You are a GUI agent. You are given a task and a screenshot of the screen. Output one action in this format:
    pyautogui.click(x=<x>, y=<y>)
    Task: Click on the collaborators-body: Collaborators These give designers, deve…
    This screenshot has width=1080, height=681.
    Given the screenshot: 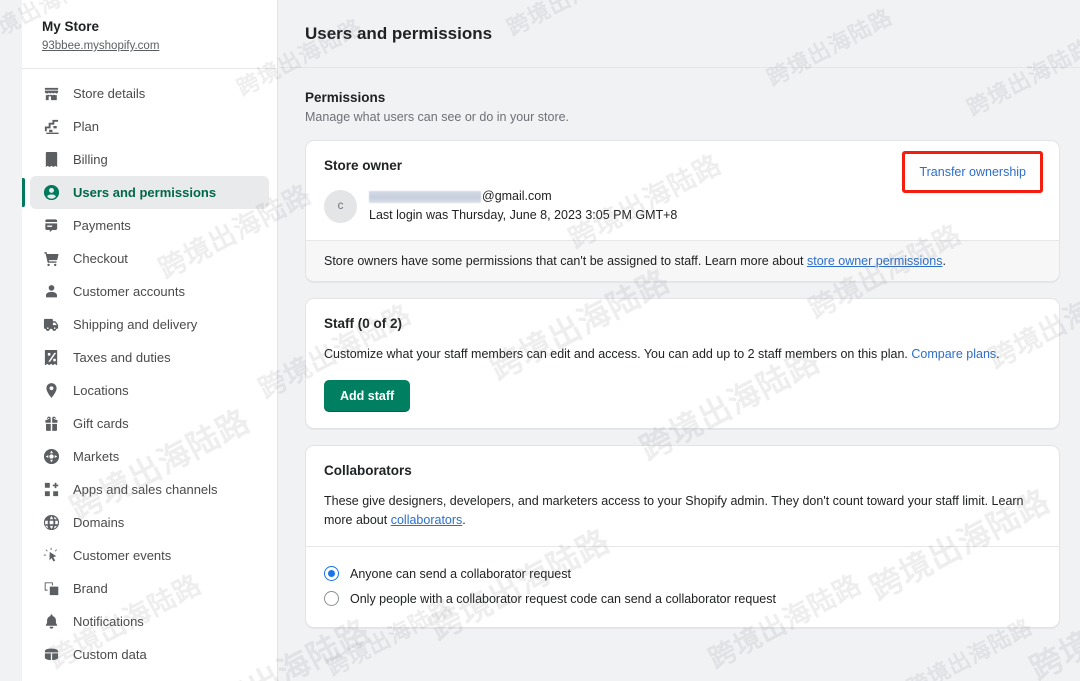 What is the action you would take?
    pyautogui.click(x=682, y=496)
    